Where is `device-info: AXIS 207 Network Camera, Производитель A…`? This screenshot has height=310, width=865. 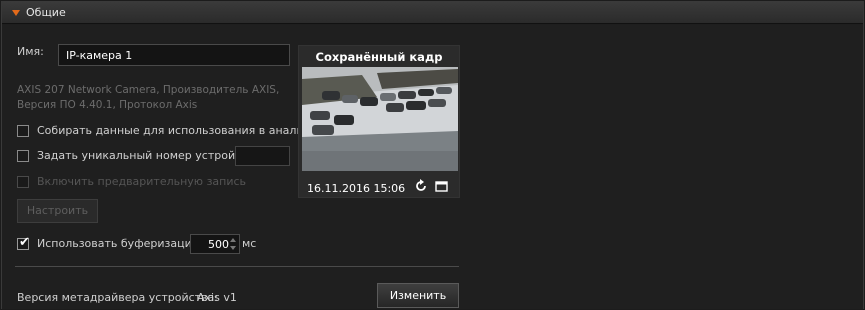
device-info: AXIS 207 Network Camera, Производитель A… is located at coordinates (148, 98).